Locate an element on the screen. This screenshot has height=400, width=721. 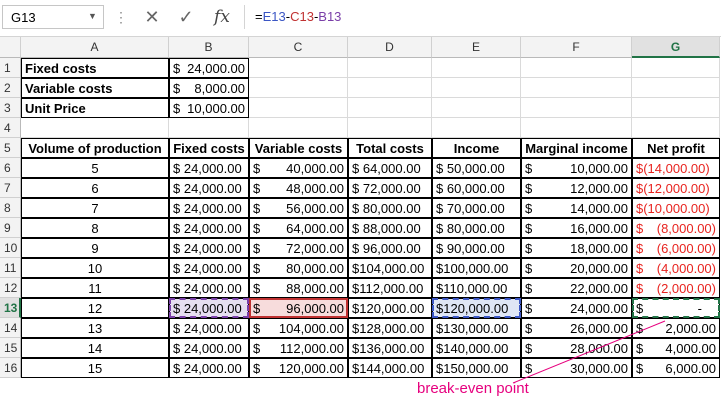
annotation-pointer is located at coordinates (589, 352).